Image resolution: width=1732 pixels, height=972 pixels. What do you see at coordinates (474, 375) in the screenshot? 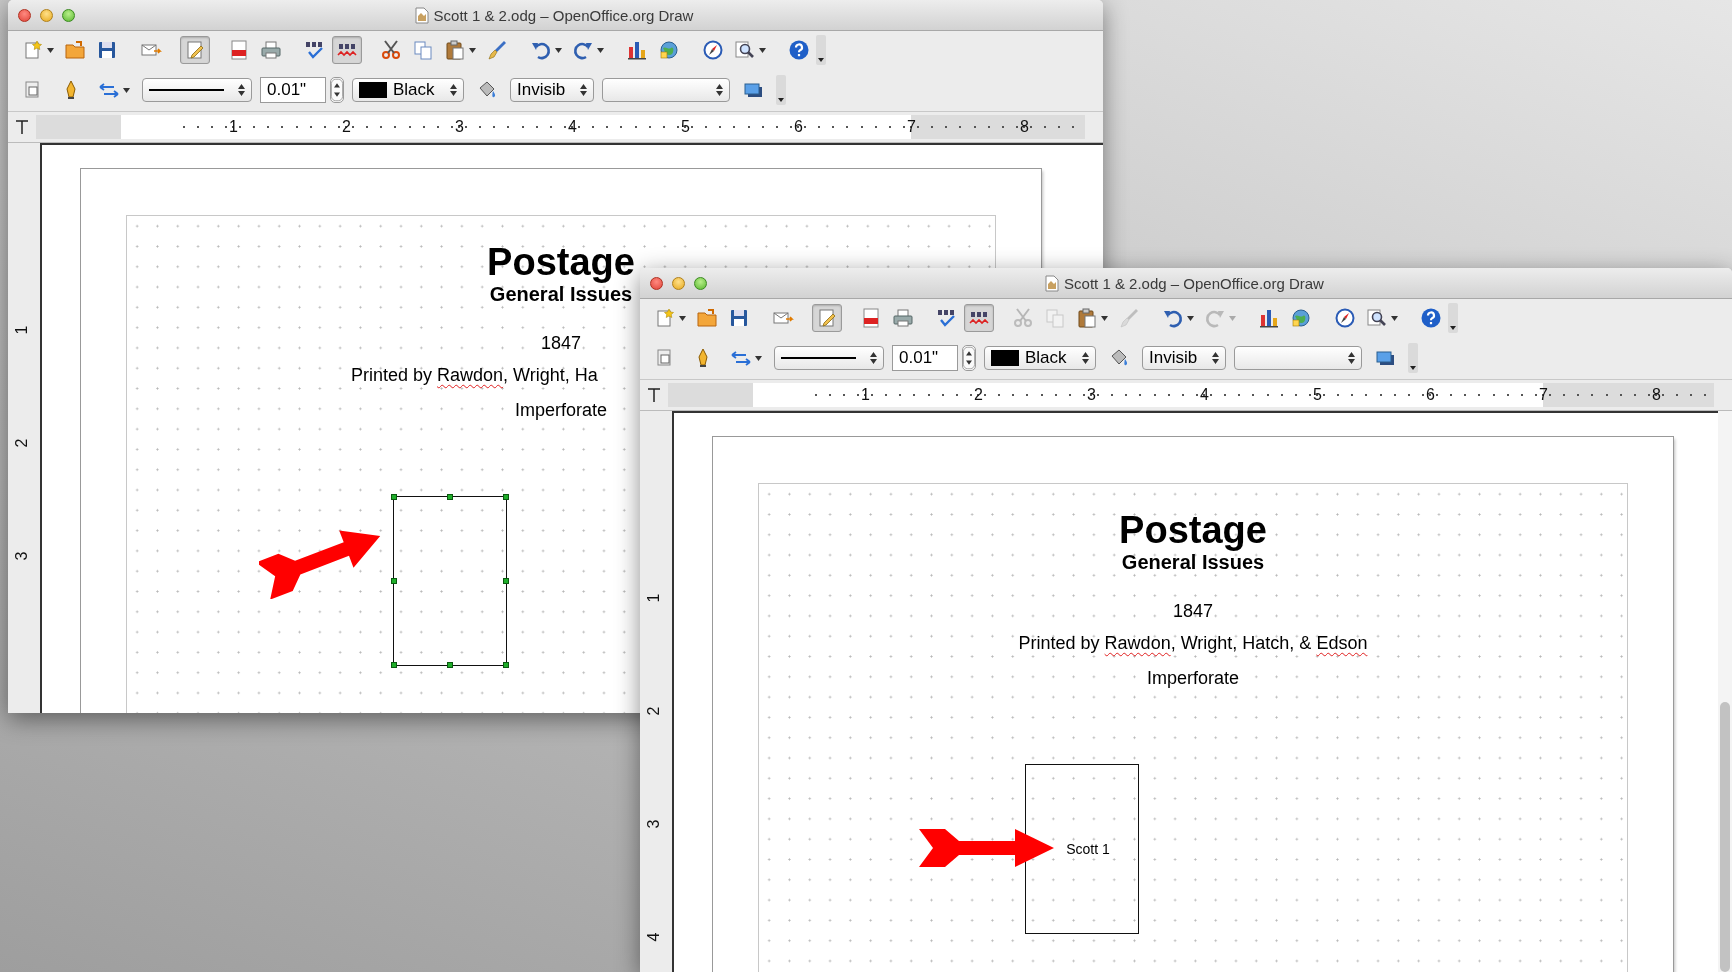
I see `page-text: Printed by Rawdon, Wright, Ha` at bounding box center [474, 375].